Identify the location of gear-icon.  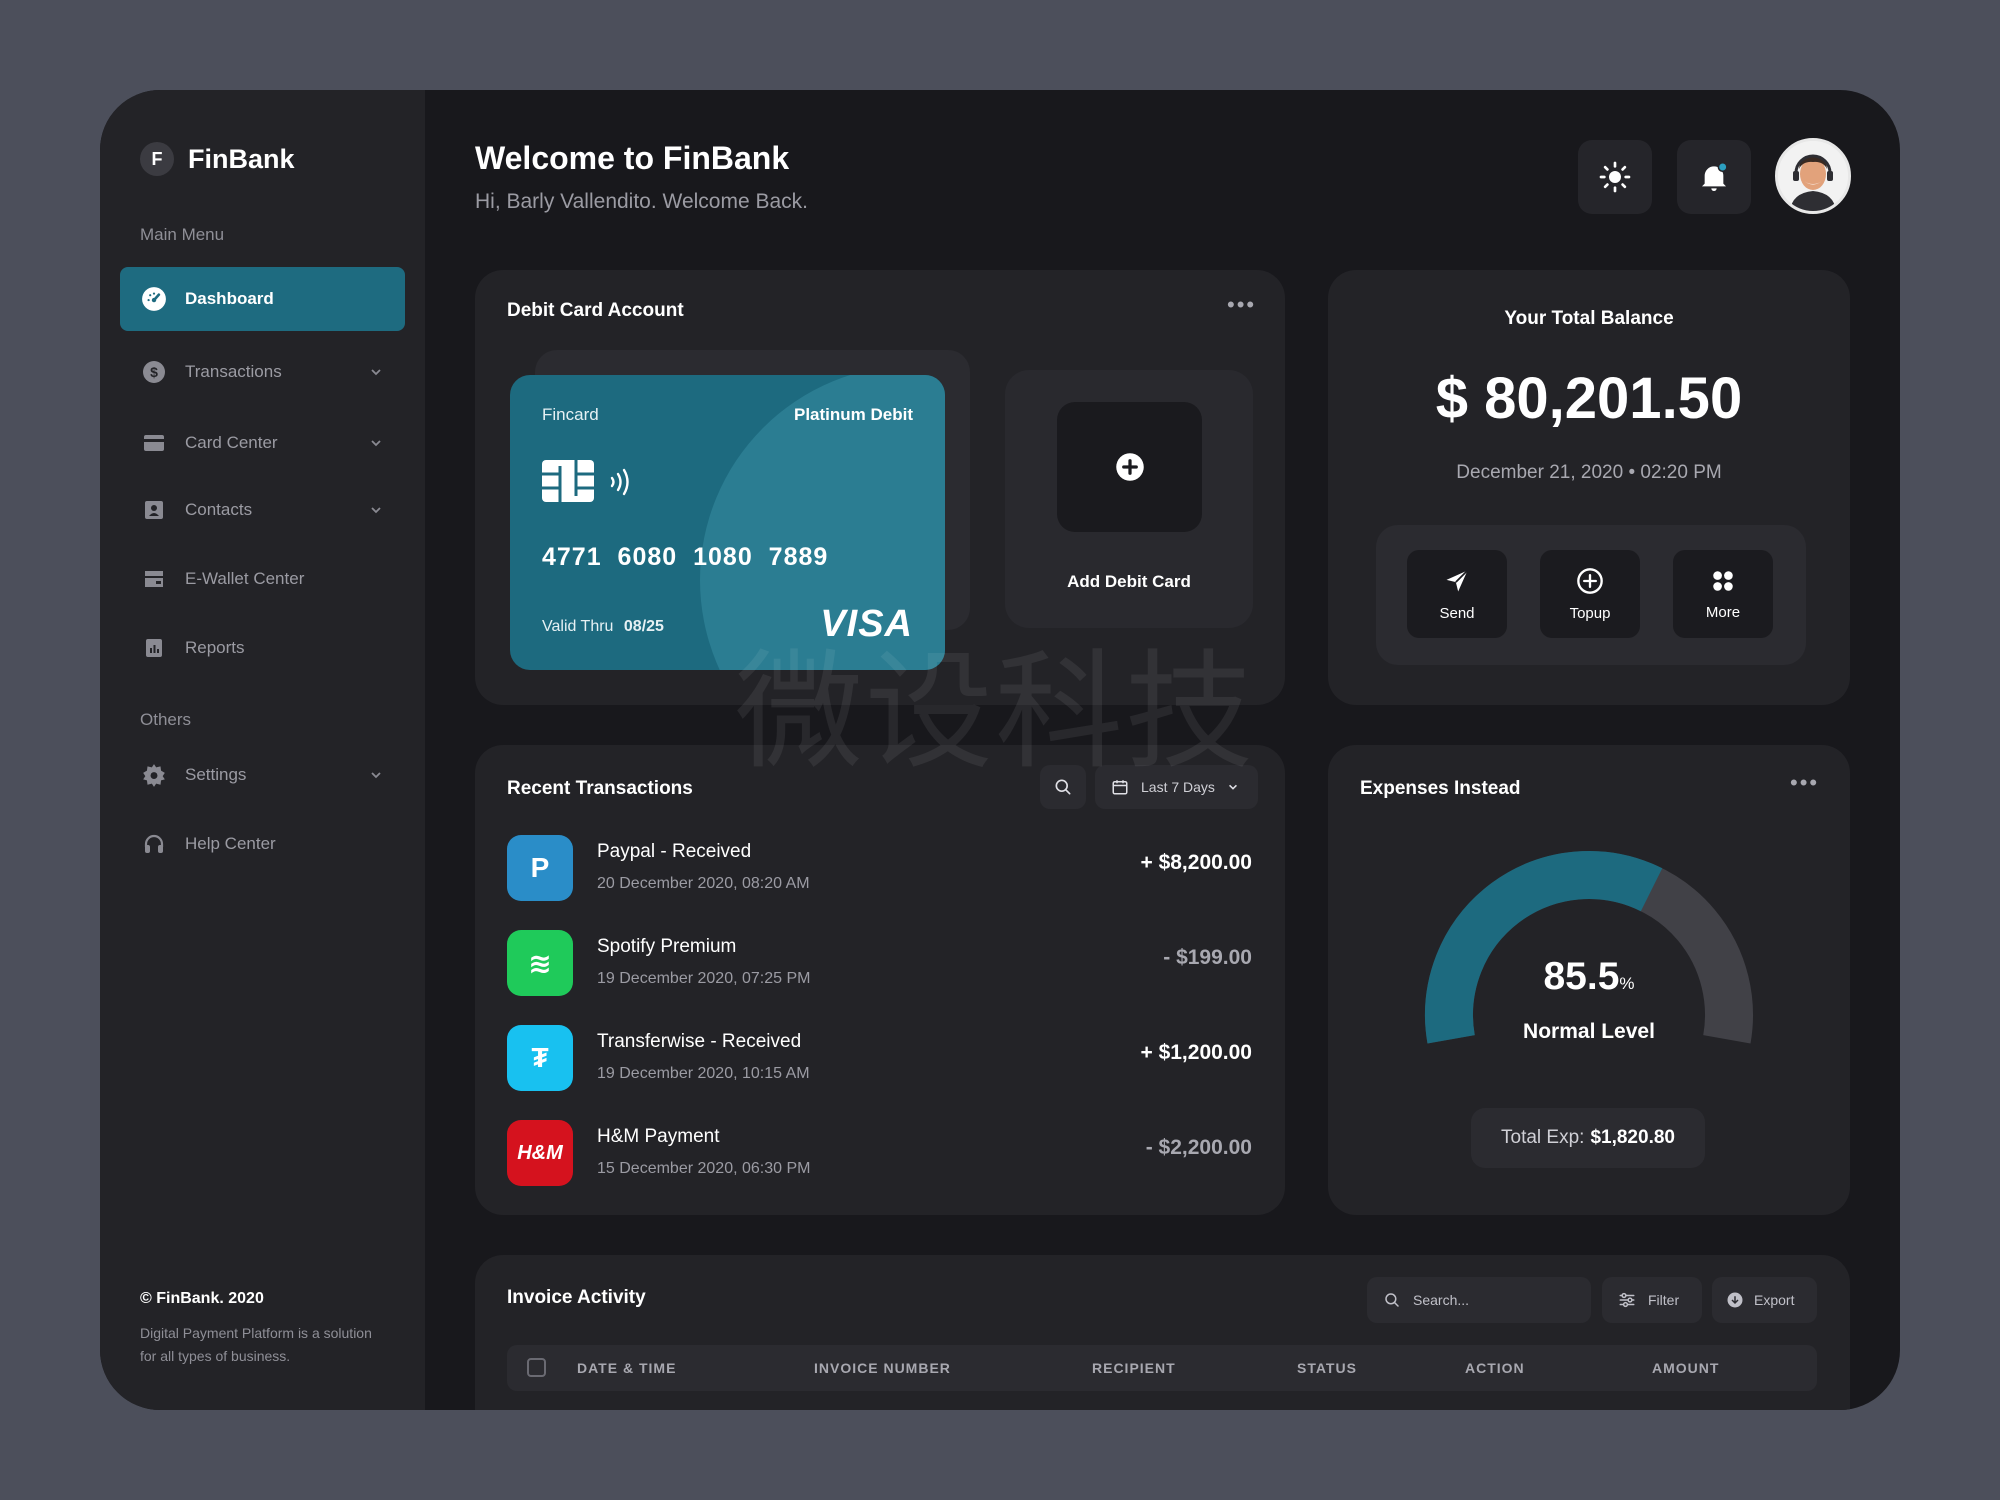
(154, 775).